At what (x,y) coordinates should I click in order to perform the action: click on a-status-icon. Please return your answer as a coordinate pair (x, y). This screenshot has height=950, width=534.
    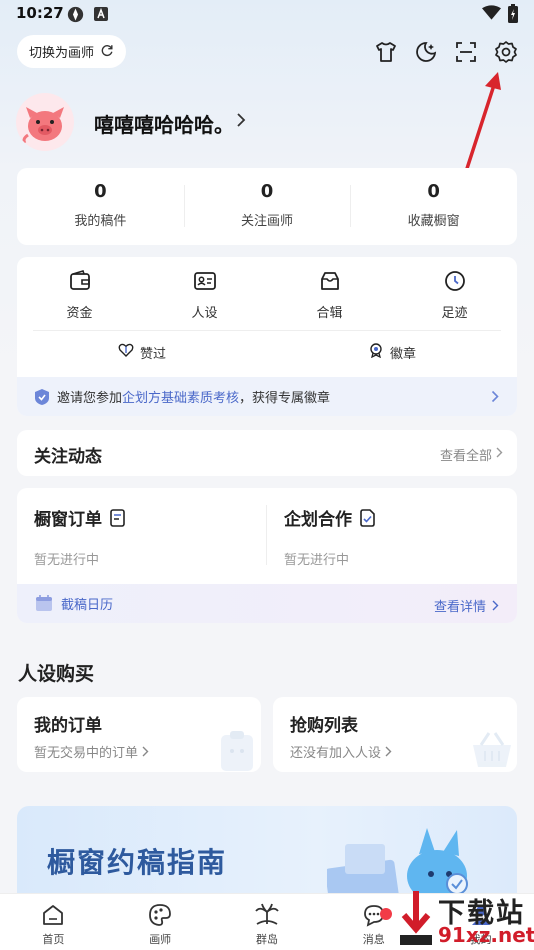
    Looking at the image, I should click on (101, 15).